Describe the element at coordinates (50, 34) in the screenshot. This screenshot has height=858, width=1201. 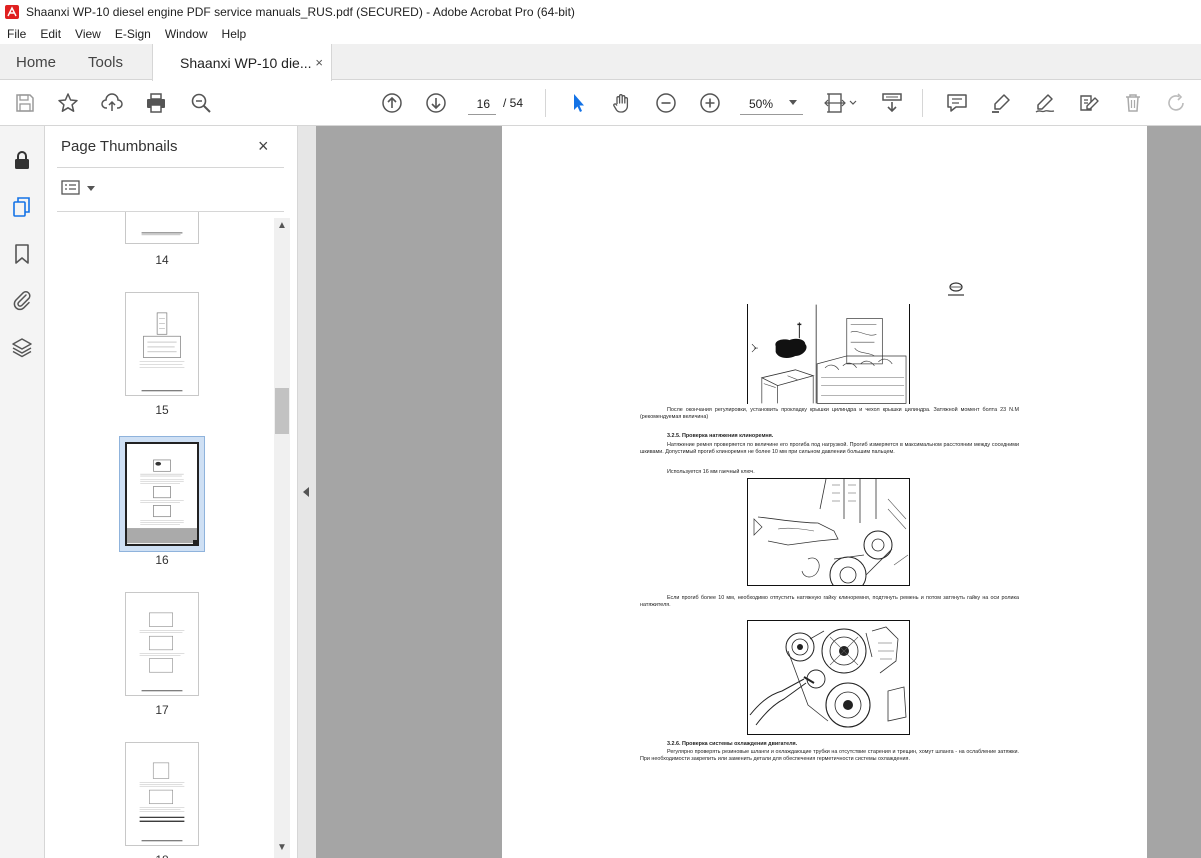
I see `menu-edit: Edit` at that location.